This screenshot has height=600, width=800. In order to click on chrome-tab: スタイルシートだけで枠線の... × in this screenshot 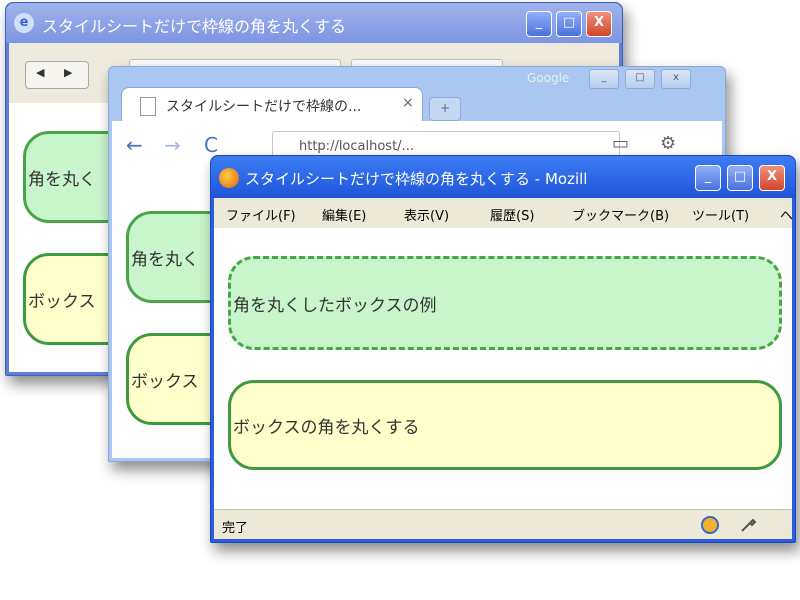, I will do `click(272, 104)`.